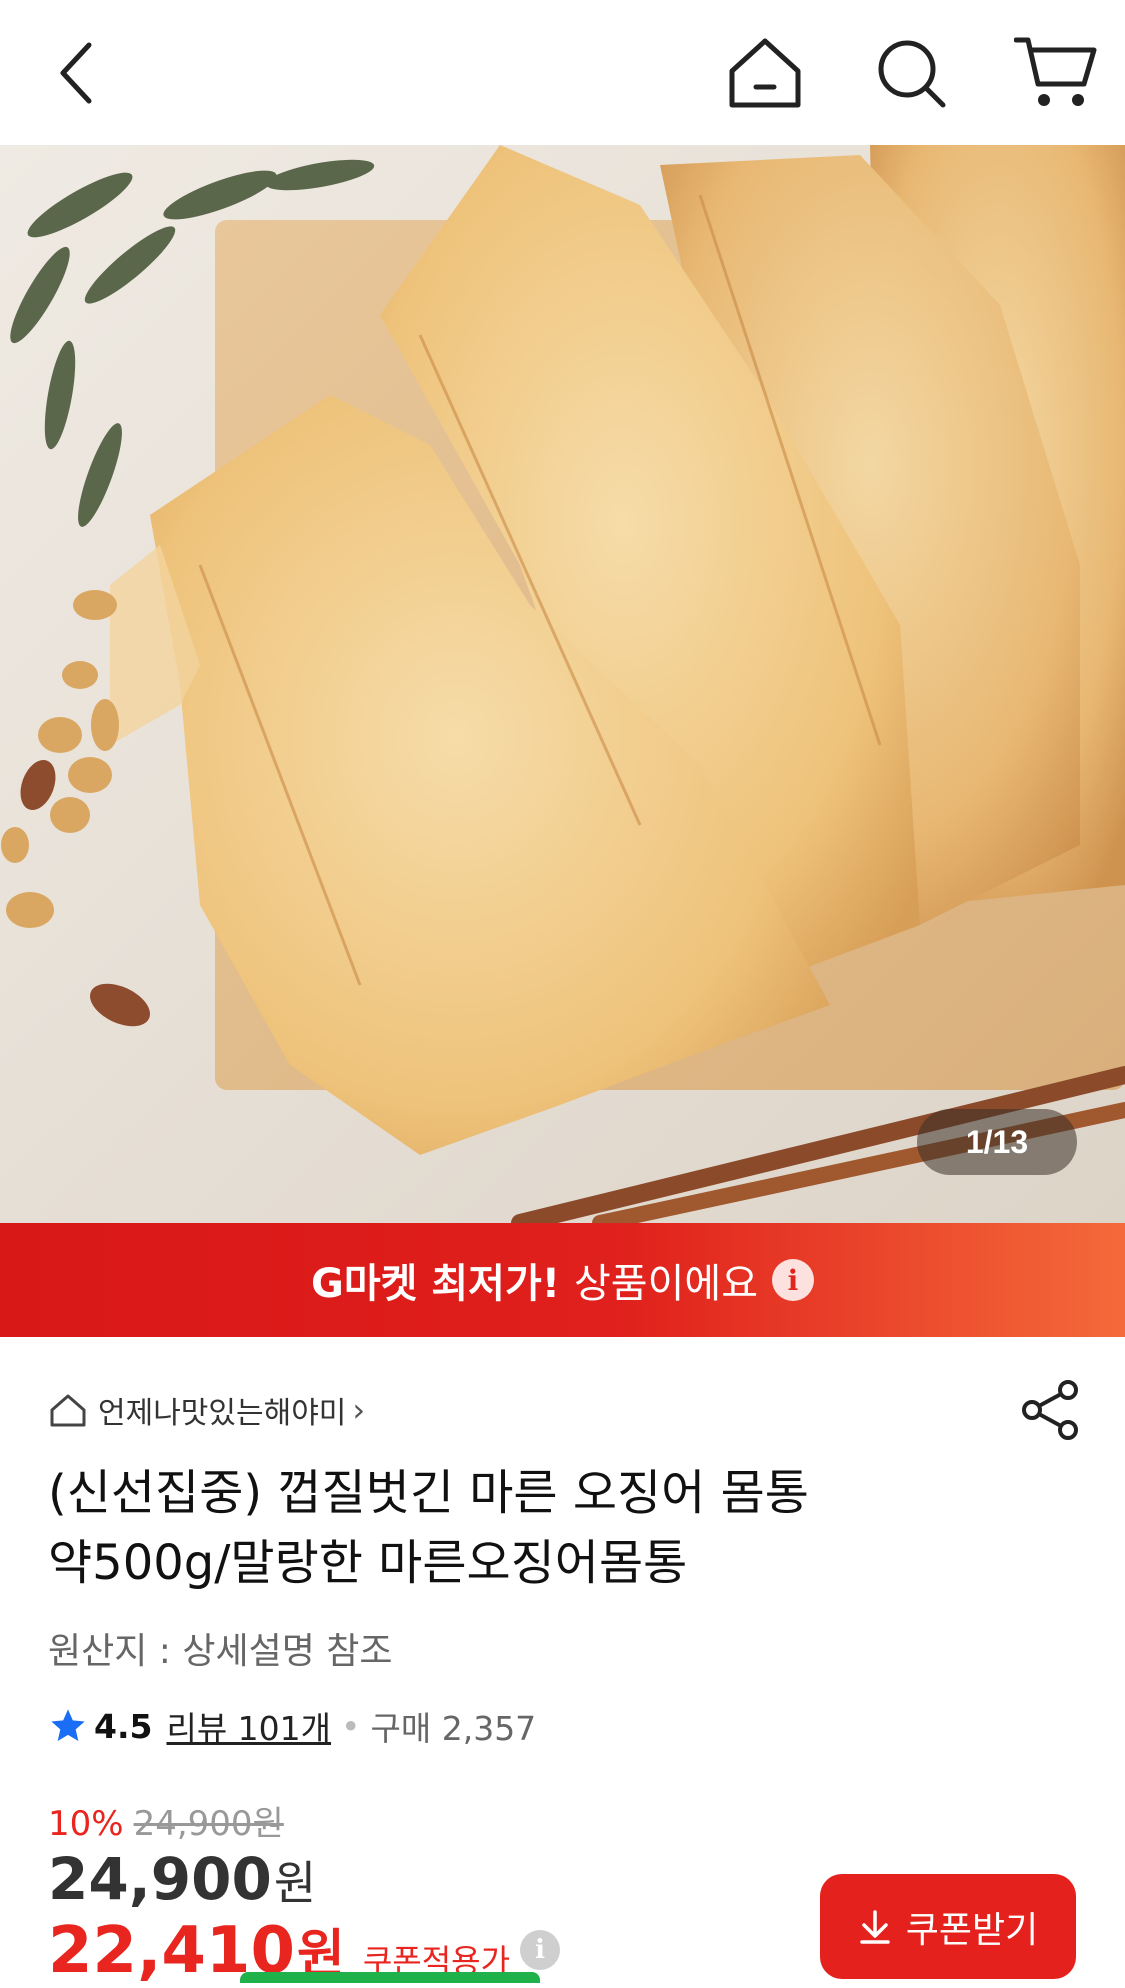 The height and width of the screenshot is (1988, 1125). What do you see at coordinates (390, 1977) in the screenshot?
I see `bottom-green-tab` at bounding box center [390, 1977].